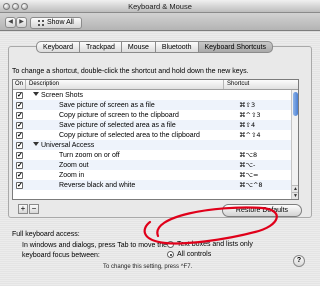 The width and height of the screenshot is (320, 286). What do you see at coordinates (295, 188) in the screenshot?
I see `scroll-up-arrow-icon: ▲` at bounding box center [295, 188].